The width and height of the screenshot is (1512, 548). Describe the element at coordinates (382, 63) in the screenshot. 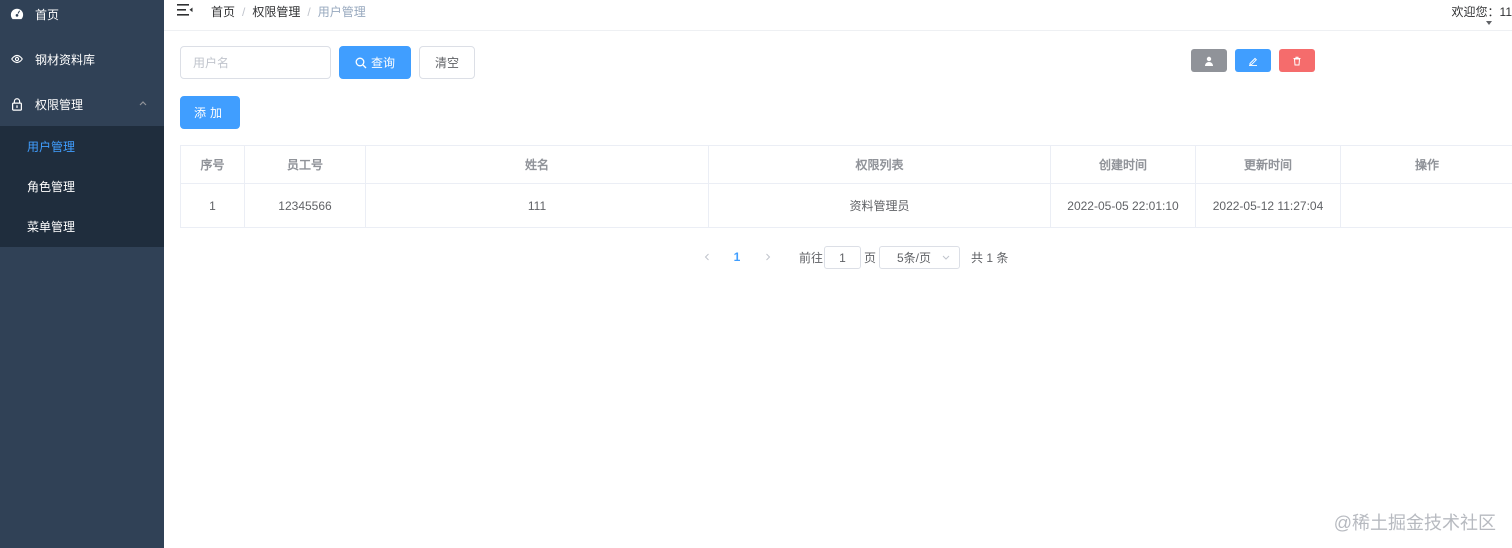

I see `search-button-label: 查询` at that location.